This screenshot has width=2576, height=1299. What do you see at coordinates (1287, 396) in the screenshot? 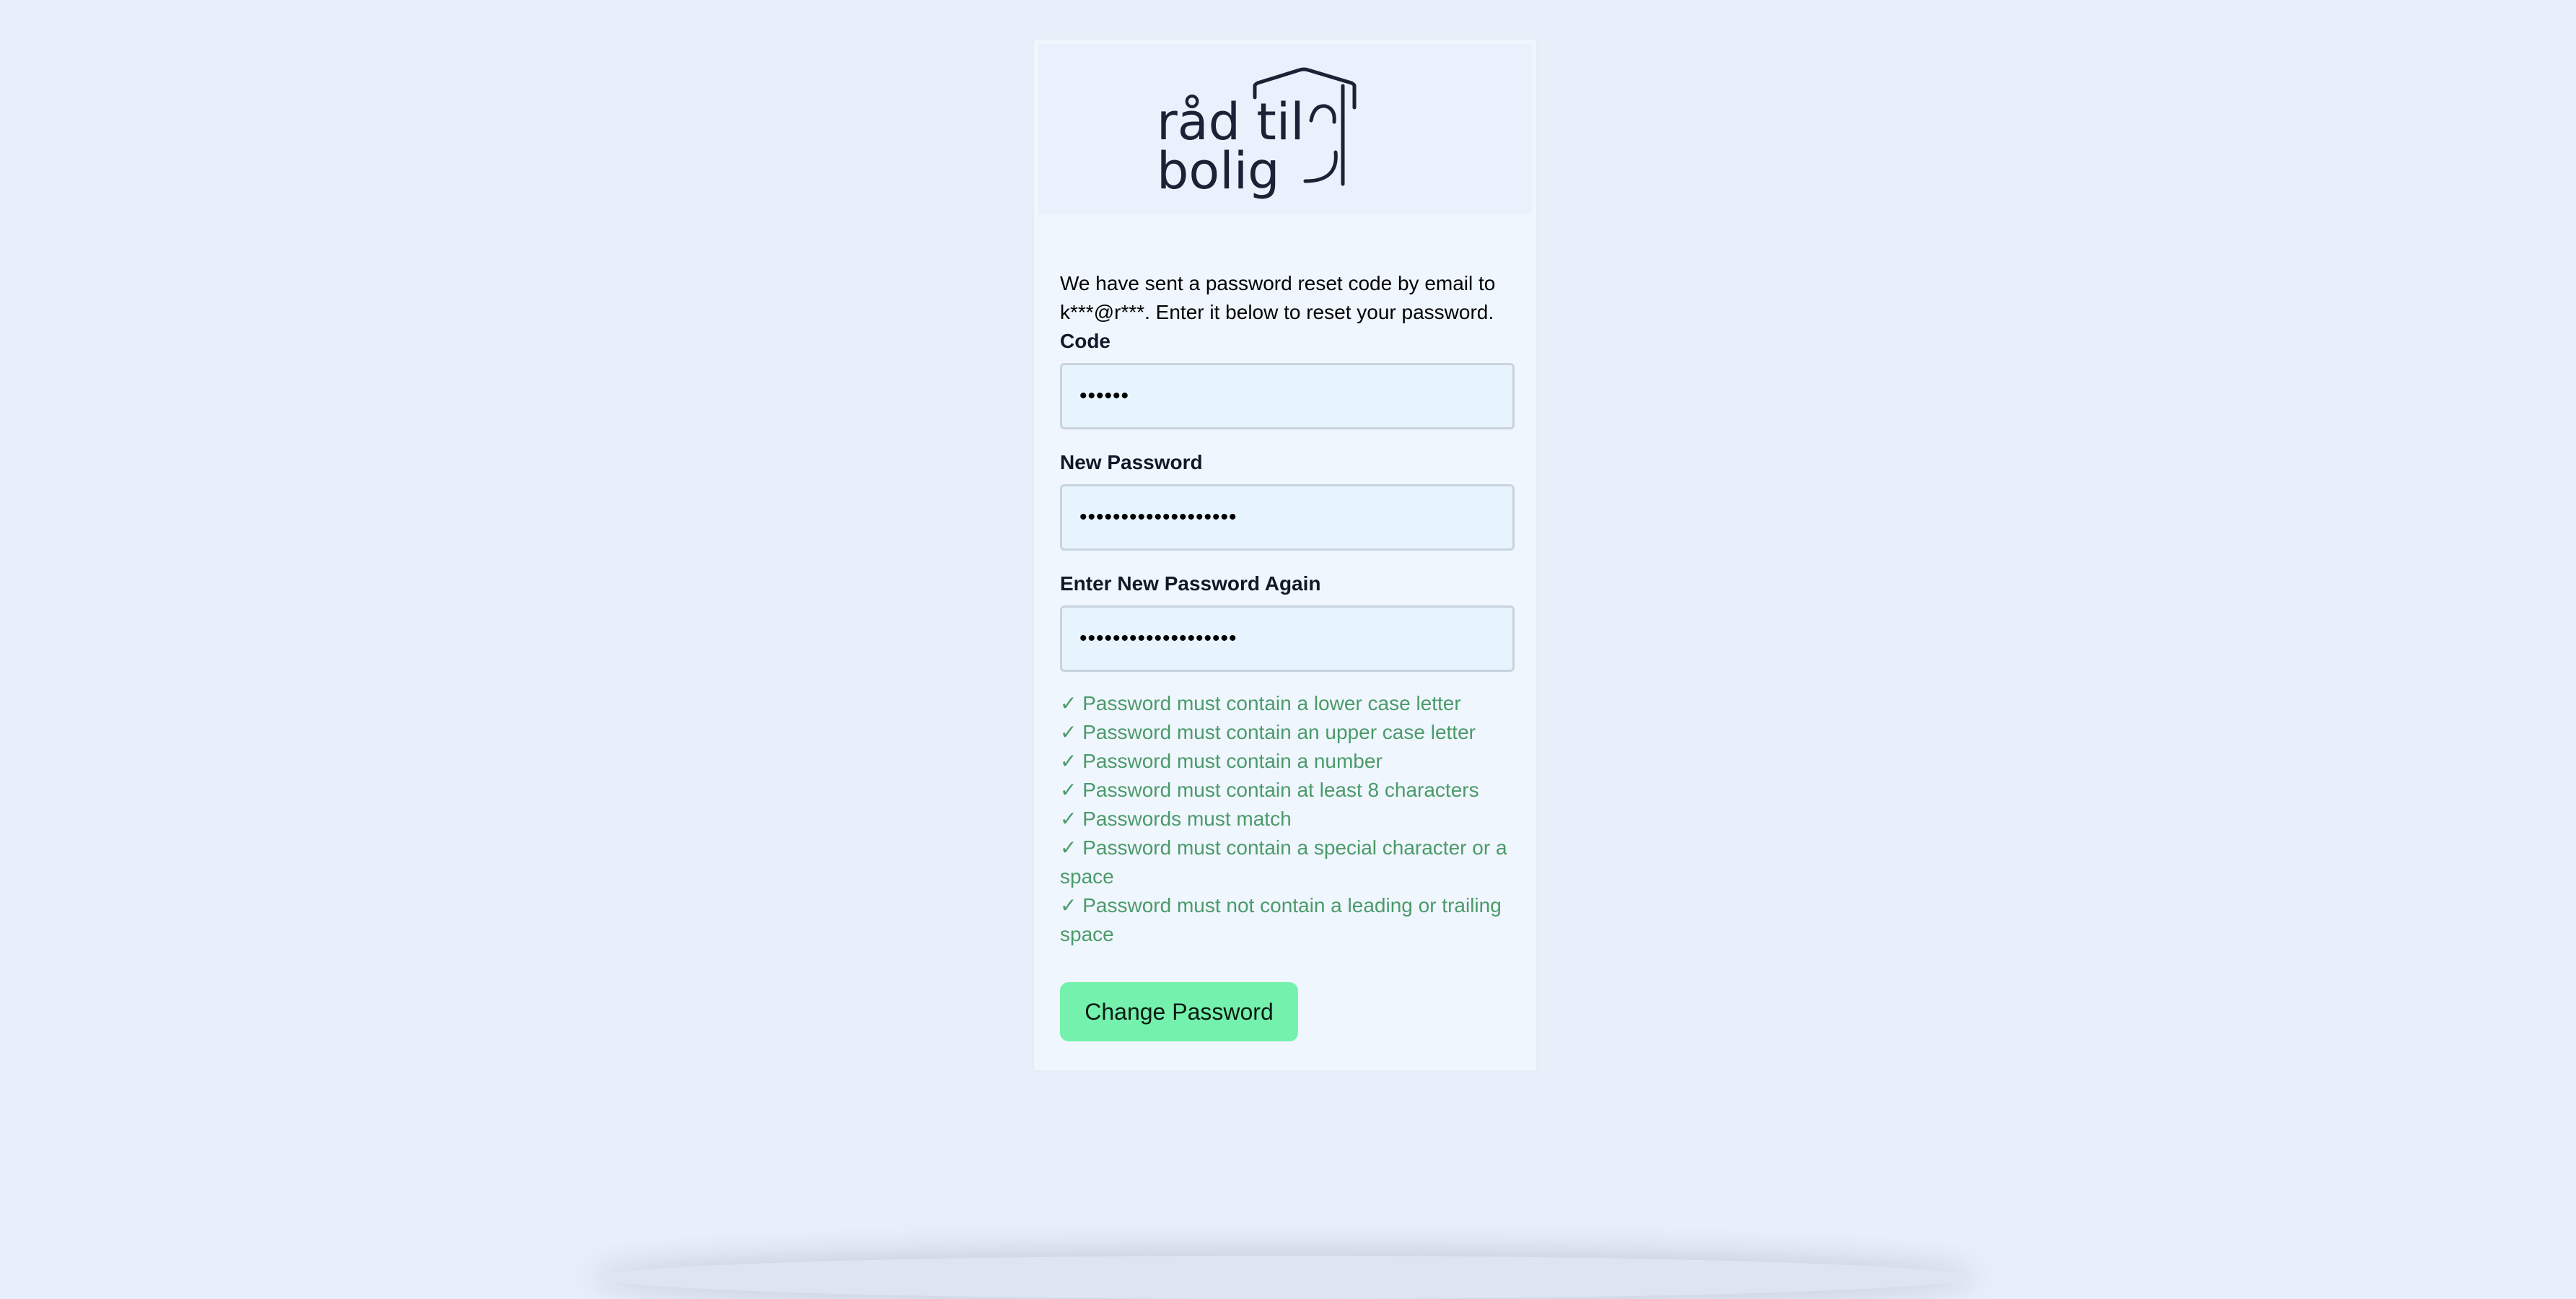
I see `code-input: ••••••` at bounding box center [1287, 396].